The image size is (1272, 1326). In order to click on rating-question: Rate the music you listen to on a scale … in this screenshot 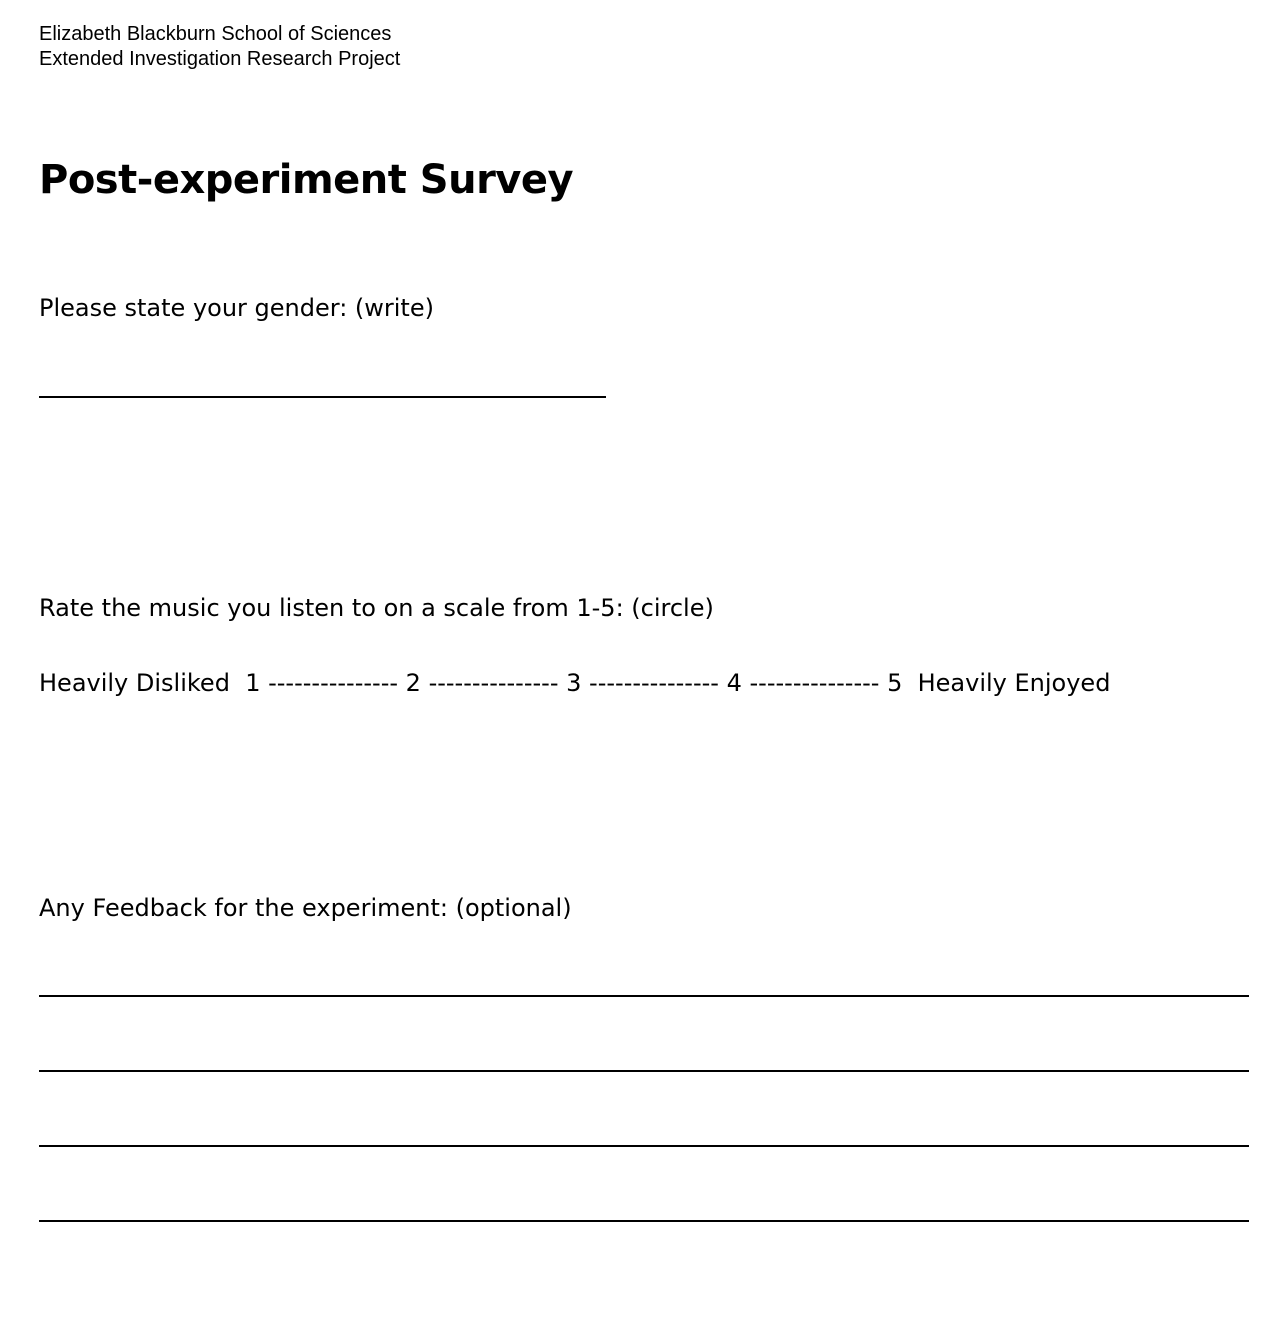, I will do `click(376, 608)`.